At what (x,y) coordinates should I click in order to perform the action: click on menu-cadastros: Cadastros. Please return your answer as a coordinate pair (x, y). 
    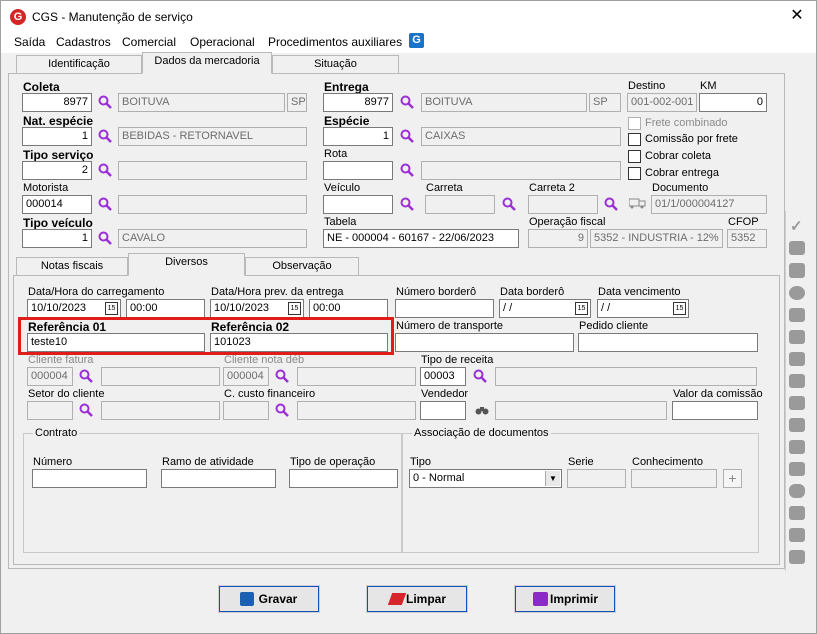
    Looking at the image, I should click on (83, 42).